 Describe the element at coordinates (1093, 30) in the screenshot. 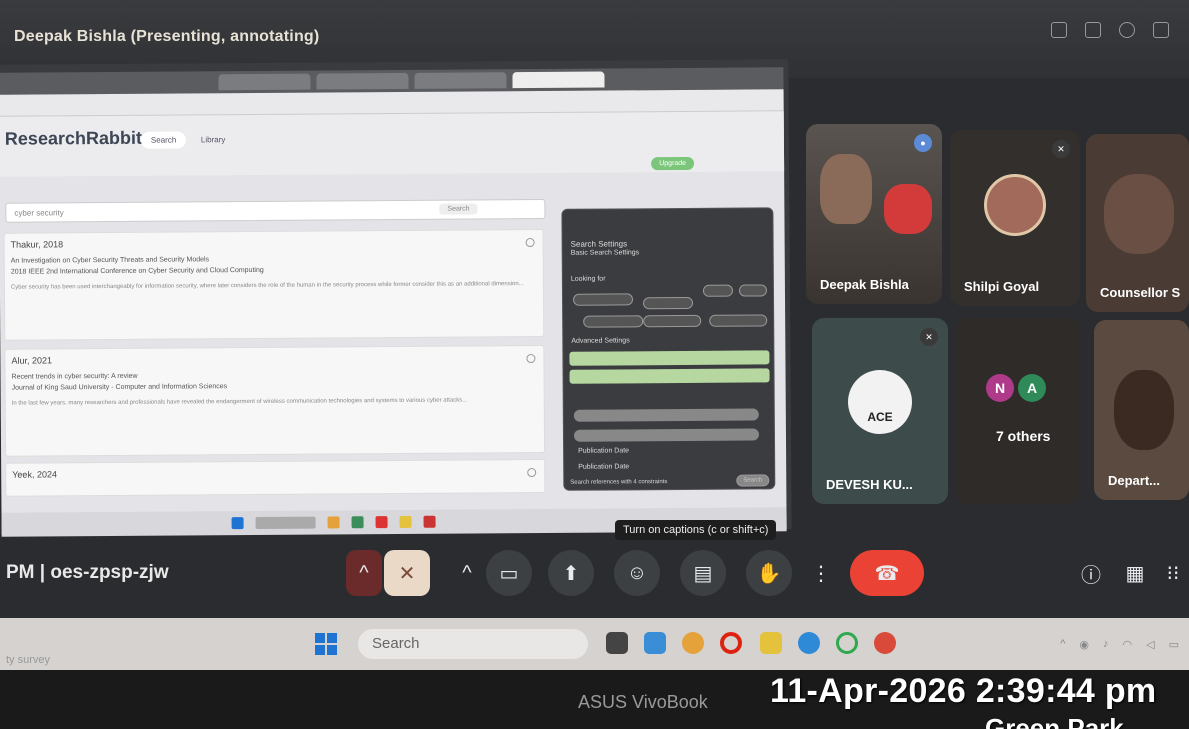

I see `extensions-icon` at that location.